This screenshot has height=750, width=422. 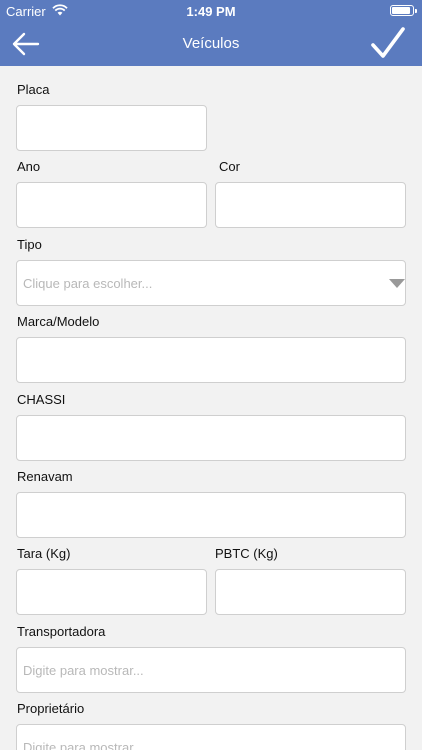 What do you see at coordinates (51, 708) in the screenshot?
I see `proprietario-label: Proprietário` at bounding box center [51, 708].